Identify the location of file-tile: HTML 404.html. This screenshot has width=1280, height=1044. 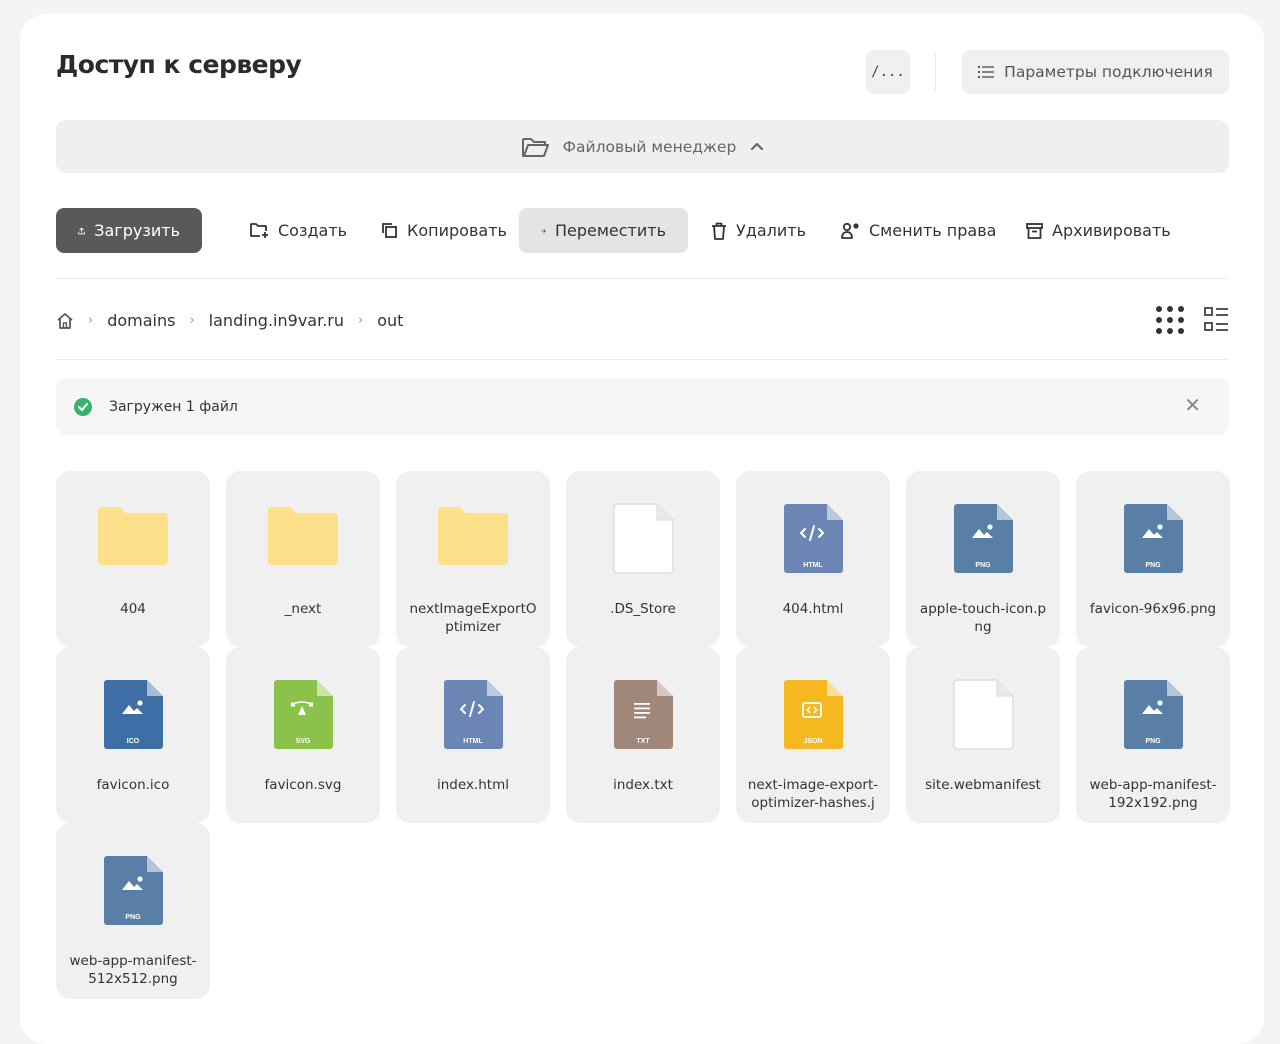
(813, 559).